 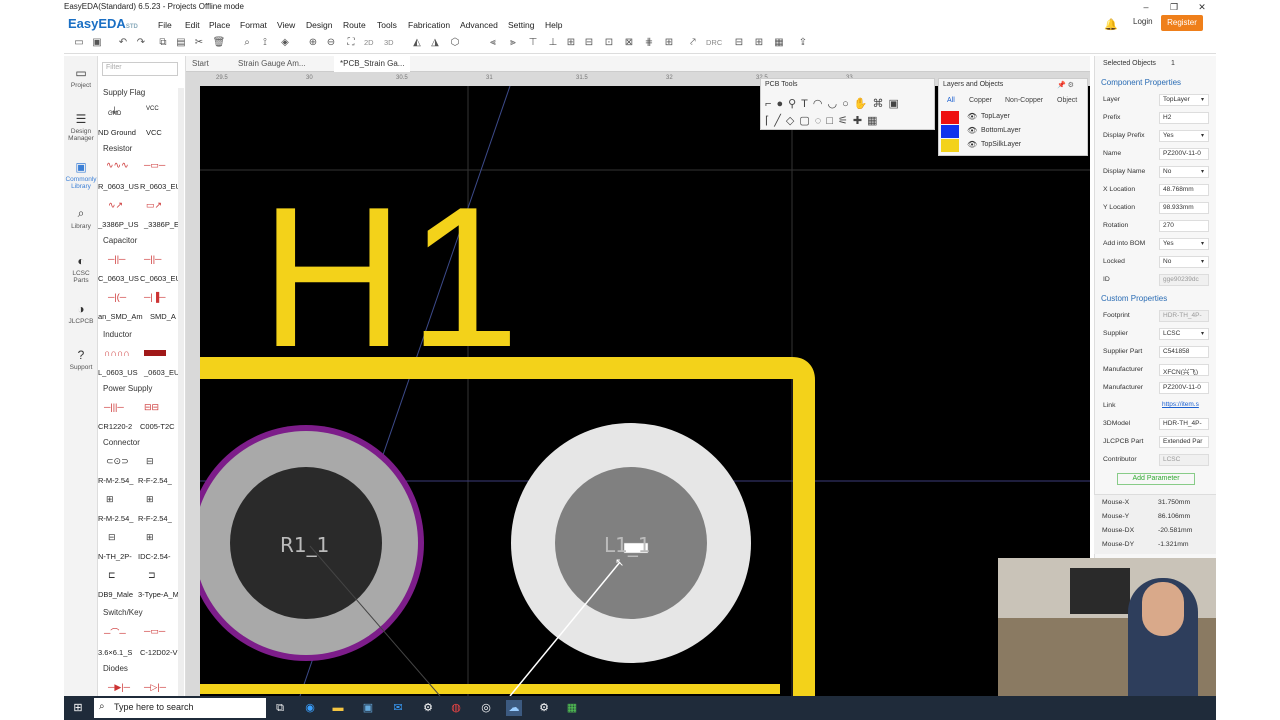 What do you see at coordinates (739, 43) in the screenshot?
I see `bom-icon: ⊟` at bounding box center [739, 43].